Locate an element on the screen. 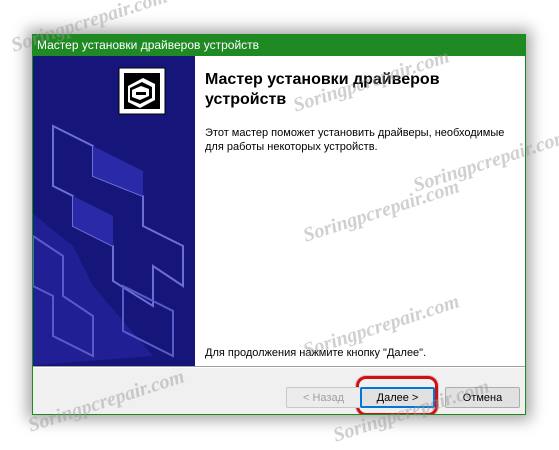 The height and width of the screenshot is (450, 559). window-titlebar: Мастер установки драйверов устройств is located at coordinates (279, 45).